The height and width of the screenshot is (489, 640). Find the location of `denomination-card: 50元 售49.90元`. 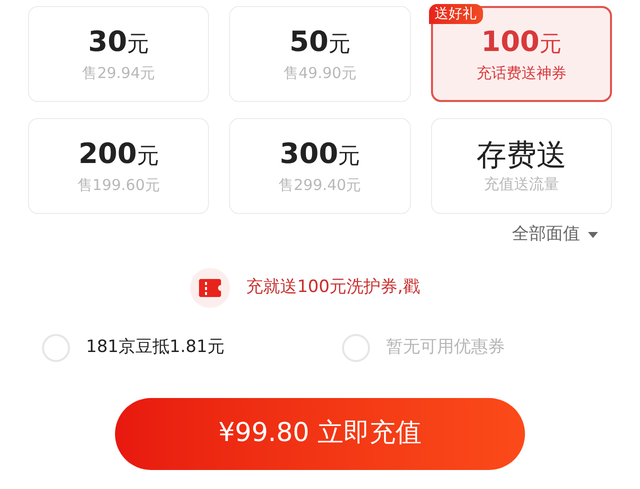

denomination-card: 50元 售49.90元 is located at coordinates (320, 54).